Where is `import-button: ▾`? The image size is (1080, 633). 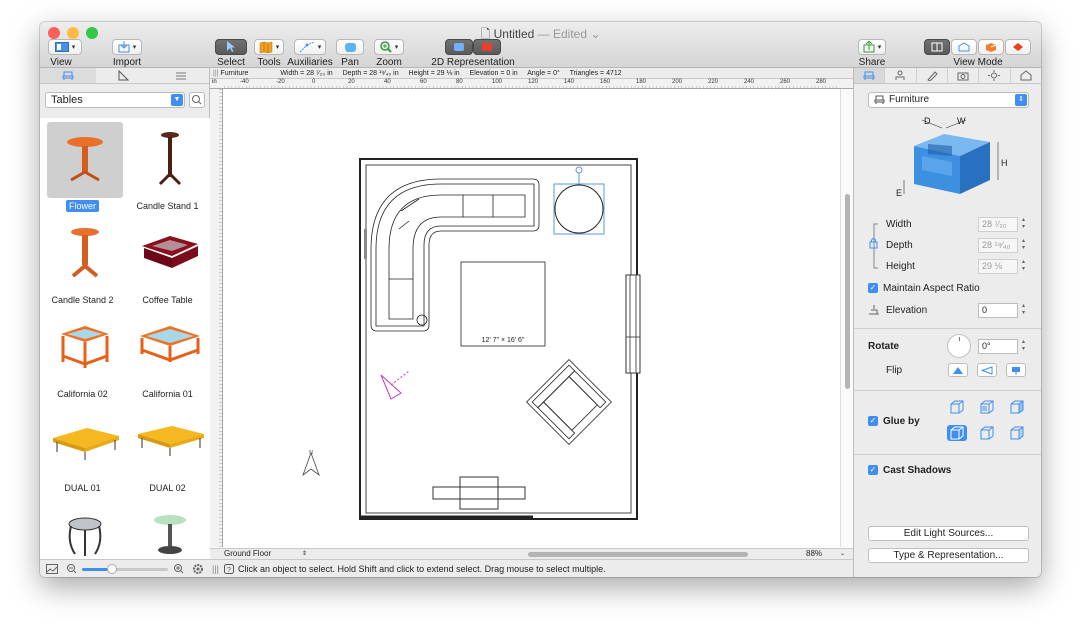
import-button: ▾ is located at coordinates (127, 47).